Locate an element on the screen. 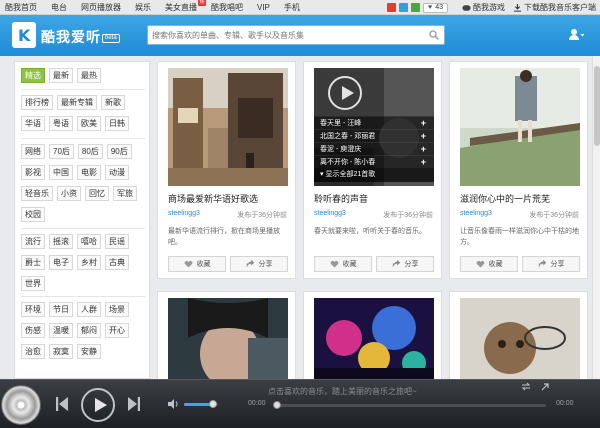 The image size is (600, 428). category-tag: 新歌 is located at coordinates (113, 102).